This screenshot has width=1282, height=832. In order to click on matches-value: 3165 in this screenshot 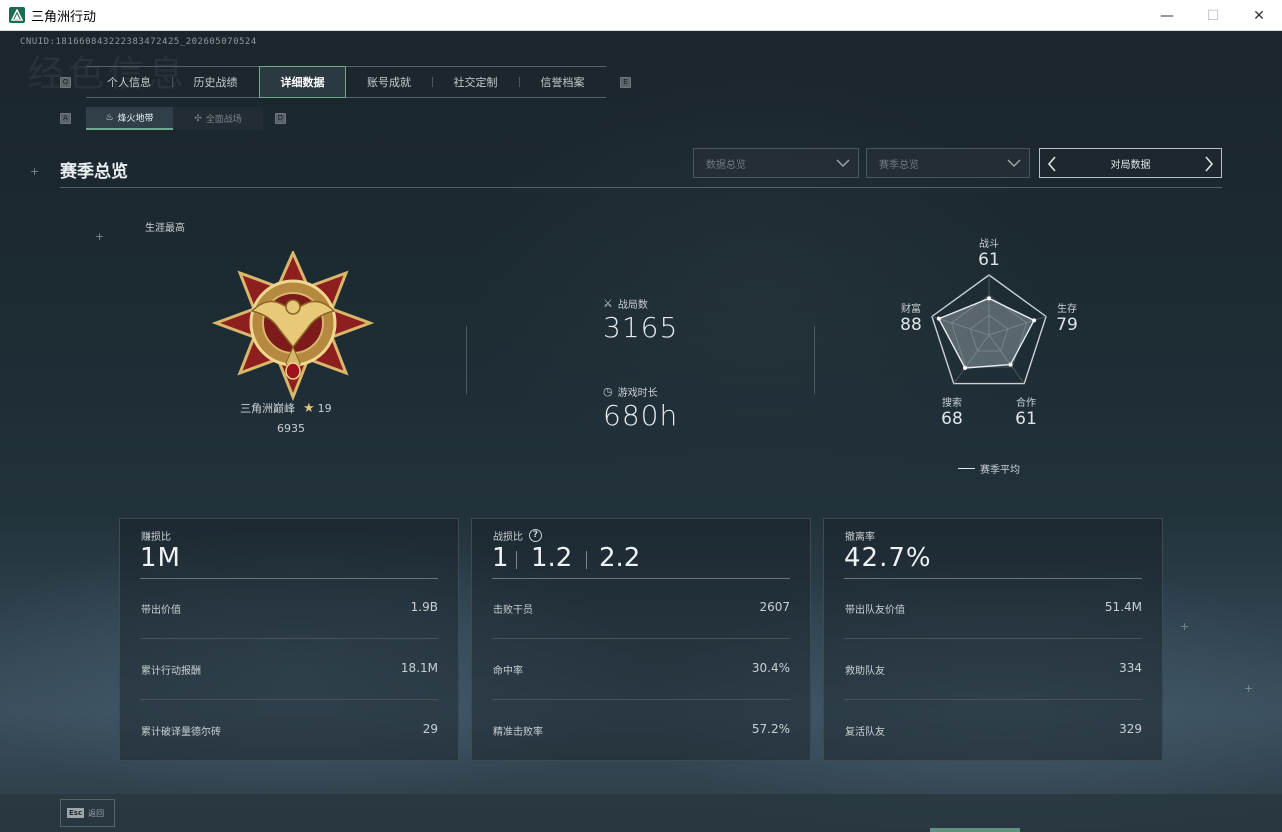, I will do `click(641, 327)`.